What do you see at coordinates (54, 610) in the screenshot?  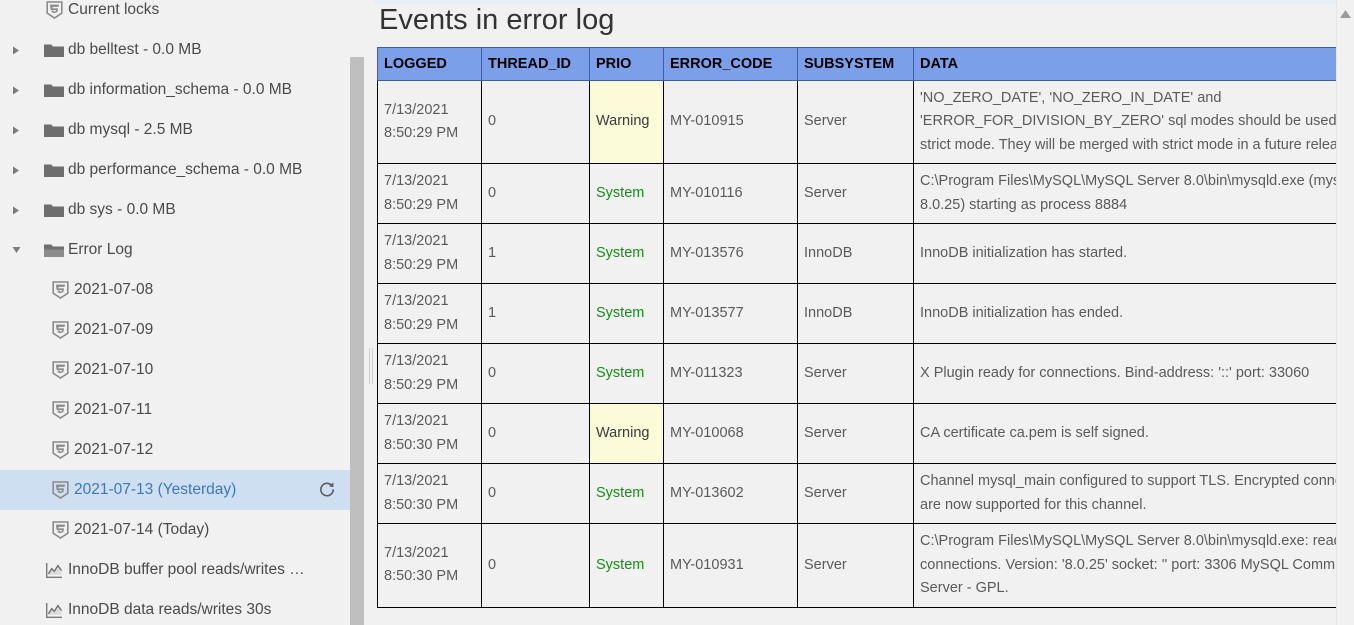 I see `chart-icon` at bounding box center [54, 610].